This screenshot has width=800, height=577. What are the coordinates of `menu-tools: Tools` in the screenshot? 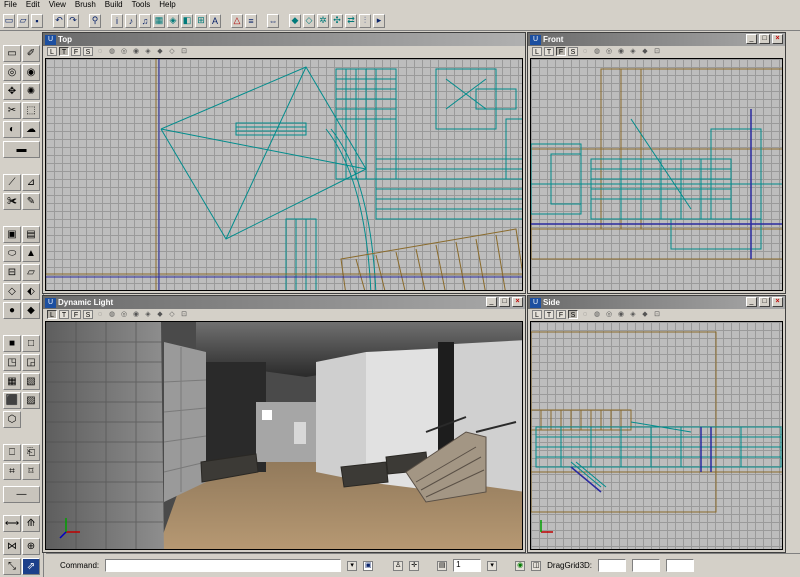 It's located at (141, 5).